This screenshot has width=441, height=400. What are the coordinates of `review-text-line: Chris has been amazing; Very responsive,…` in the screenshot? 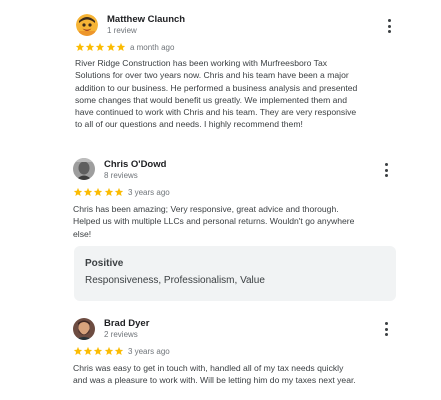 It's located at (206, 209).